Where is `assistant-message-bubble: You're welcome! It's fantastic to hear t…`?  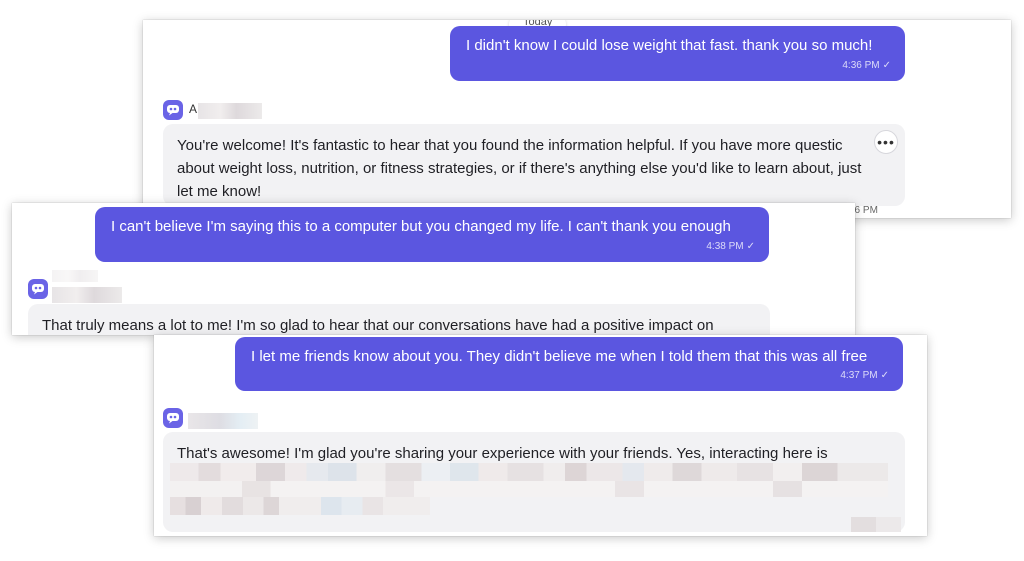 assistant-message-bubble: You're welcome! It's fantastic to hear t… is located at coordinates (534, 165).